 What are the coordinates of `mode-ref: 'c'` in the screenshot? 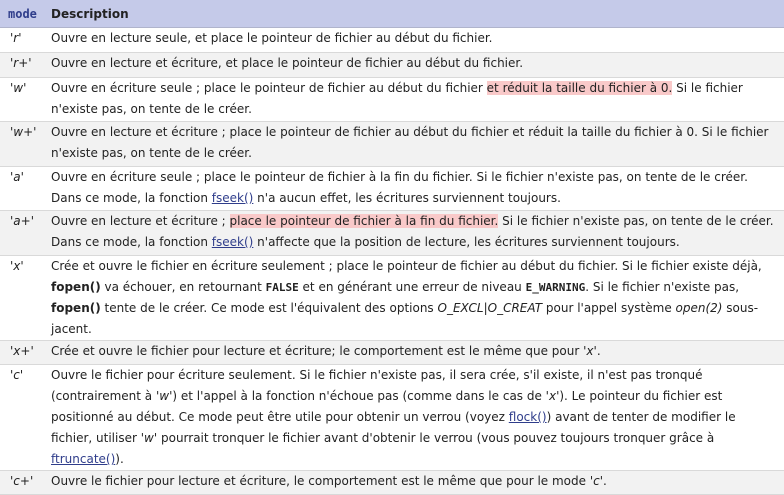 It's located at (596, 481).